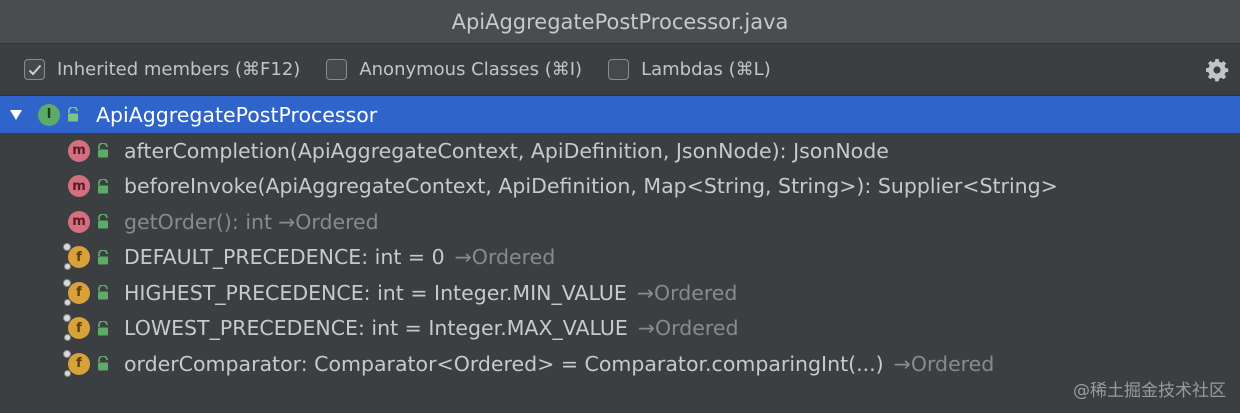  What do you see at coordinates (179, 69) in the screenshot?
I see `inherited-members-label: Inherited members (⌘F12)` at bounding box center [179, 69].